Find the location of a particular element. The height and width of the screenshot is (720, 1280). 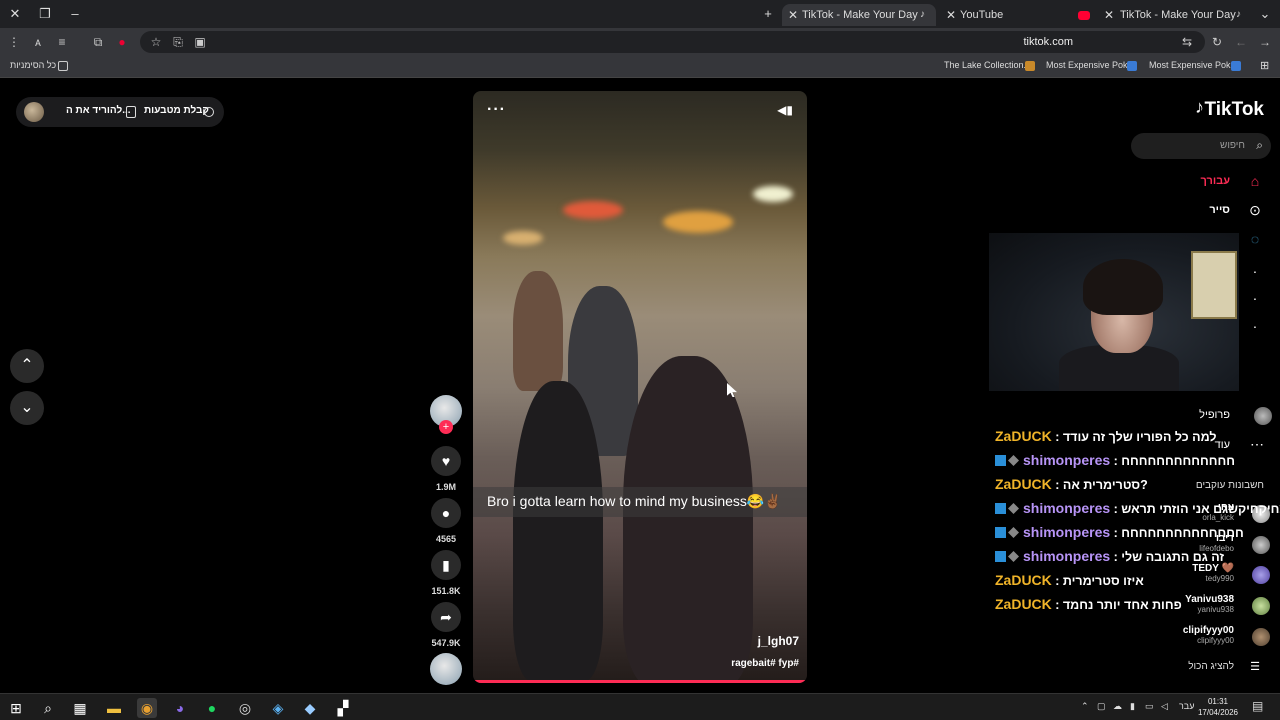

back-icon: → is located at coordinates (1265, 42).